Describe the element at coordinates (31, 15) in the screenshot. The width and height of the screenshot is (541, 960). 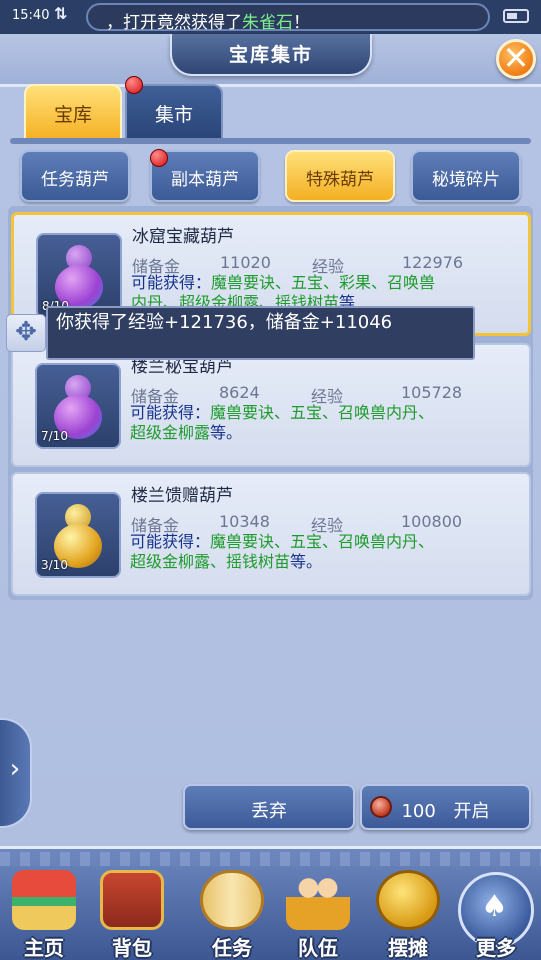
I see `status-time: 15:40` at that location.